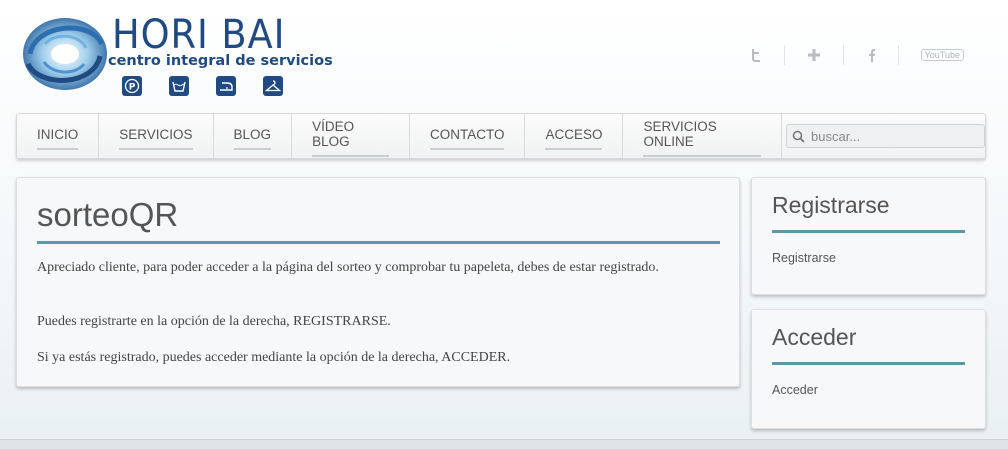 This screenshot has height=449, width=1008. What do you see at coordinates (65, 54) in the screenshot?
I see `logo-swirl-icon` at bounding box center [65, 54].